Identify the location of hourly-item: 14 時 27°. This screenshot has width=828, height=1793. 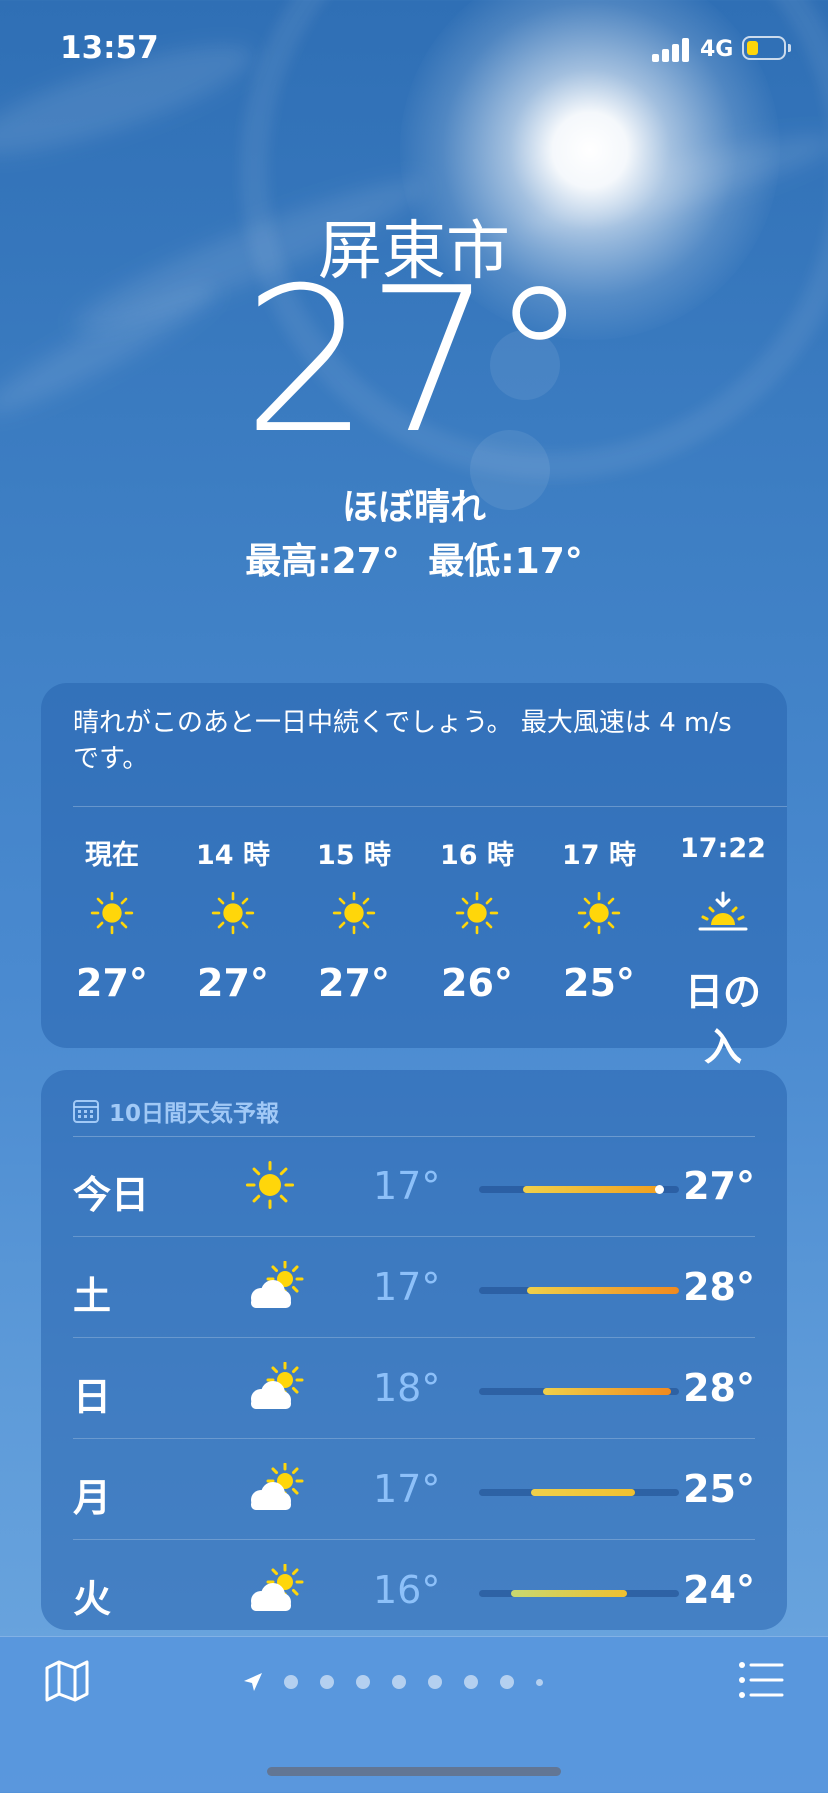
(233, 919).